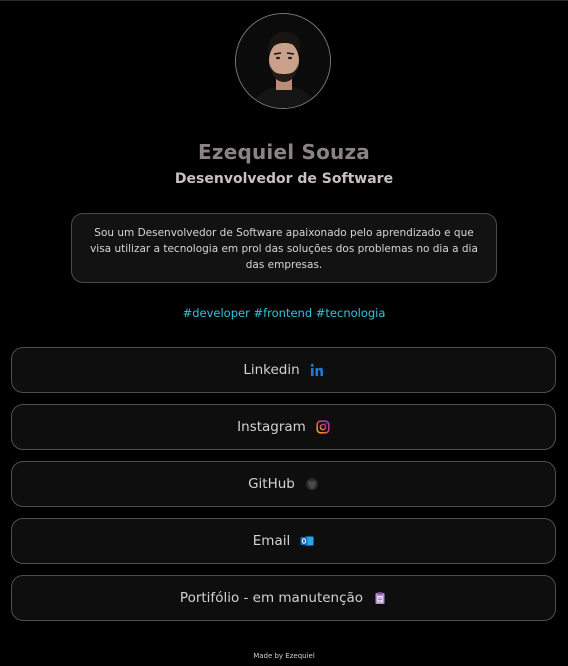  Describe the element at coordinates (284, 152) in the screenshot. I see `profile-name: Ezequiel Souza` at that location.